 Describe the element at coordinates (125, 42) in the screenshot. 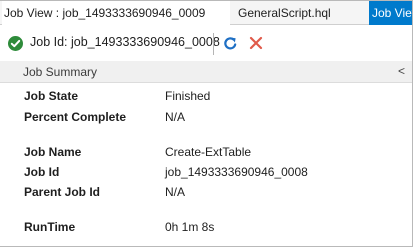

I see `job-id-label: Job Id: job_1493333690946_0008` at that location.